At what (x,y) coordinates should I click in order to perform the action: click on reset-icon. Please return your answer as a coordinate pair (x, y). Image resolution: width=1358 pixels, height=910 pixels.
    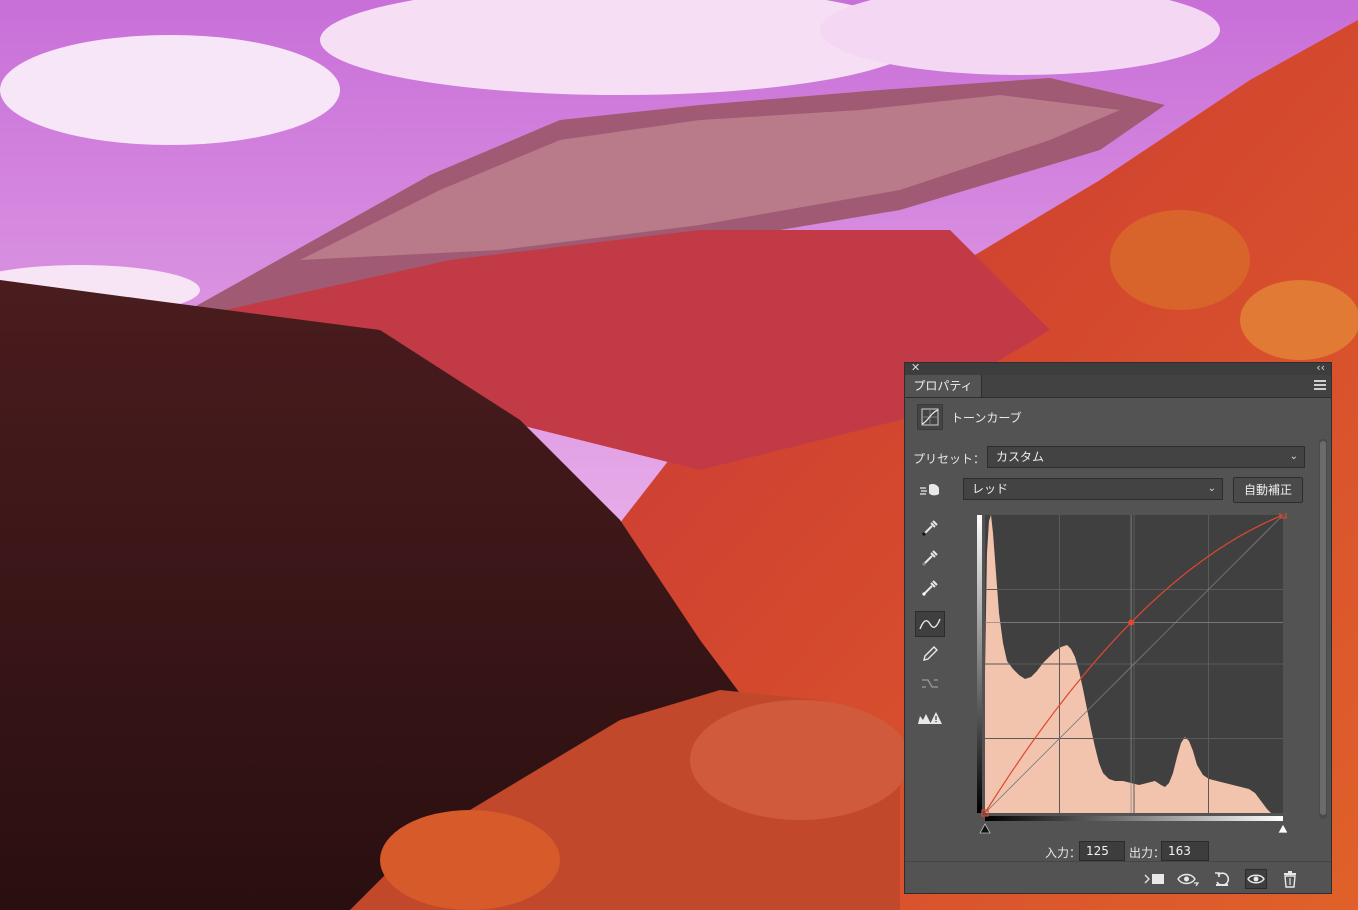
    Looking at the image, I should click on (1222, 879).